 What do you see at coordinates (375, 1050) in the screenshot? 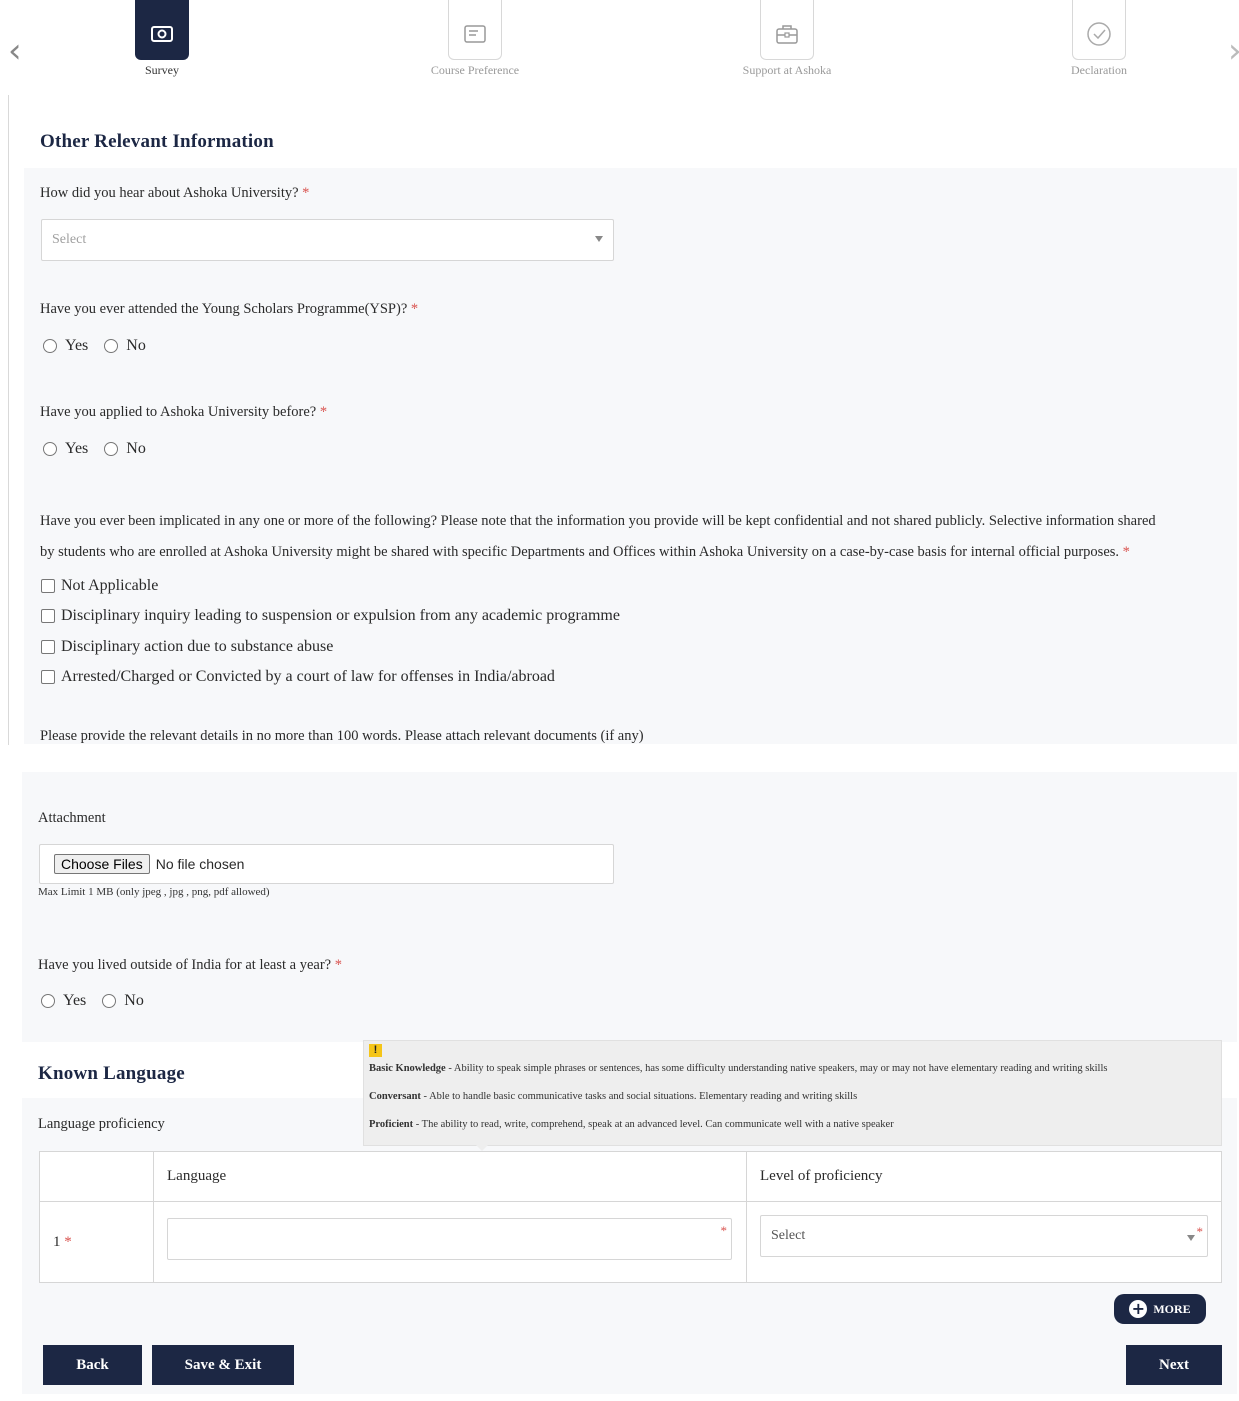
I see `warning-icon: !` at bounding box center [375, 1050].